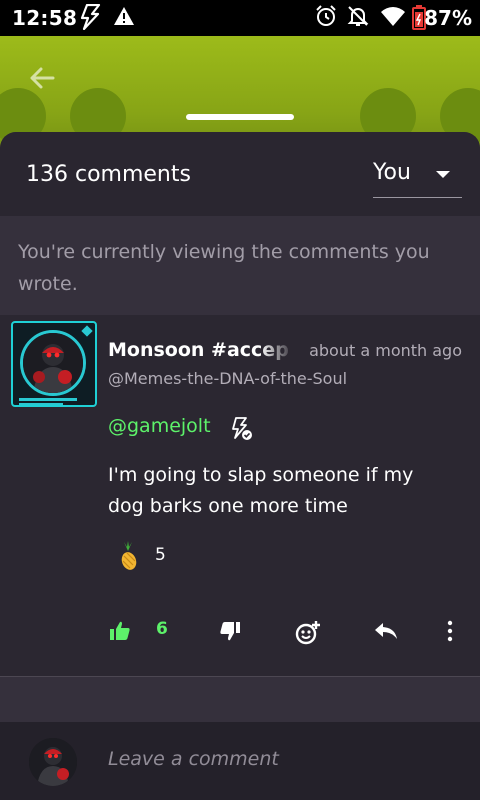 The width and height of the screenshot is (480, 800). Describe the element at coordinates (240, 174) in the screenshot. I see `sheet-header: 136 comments You` at that location.